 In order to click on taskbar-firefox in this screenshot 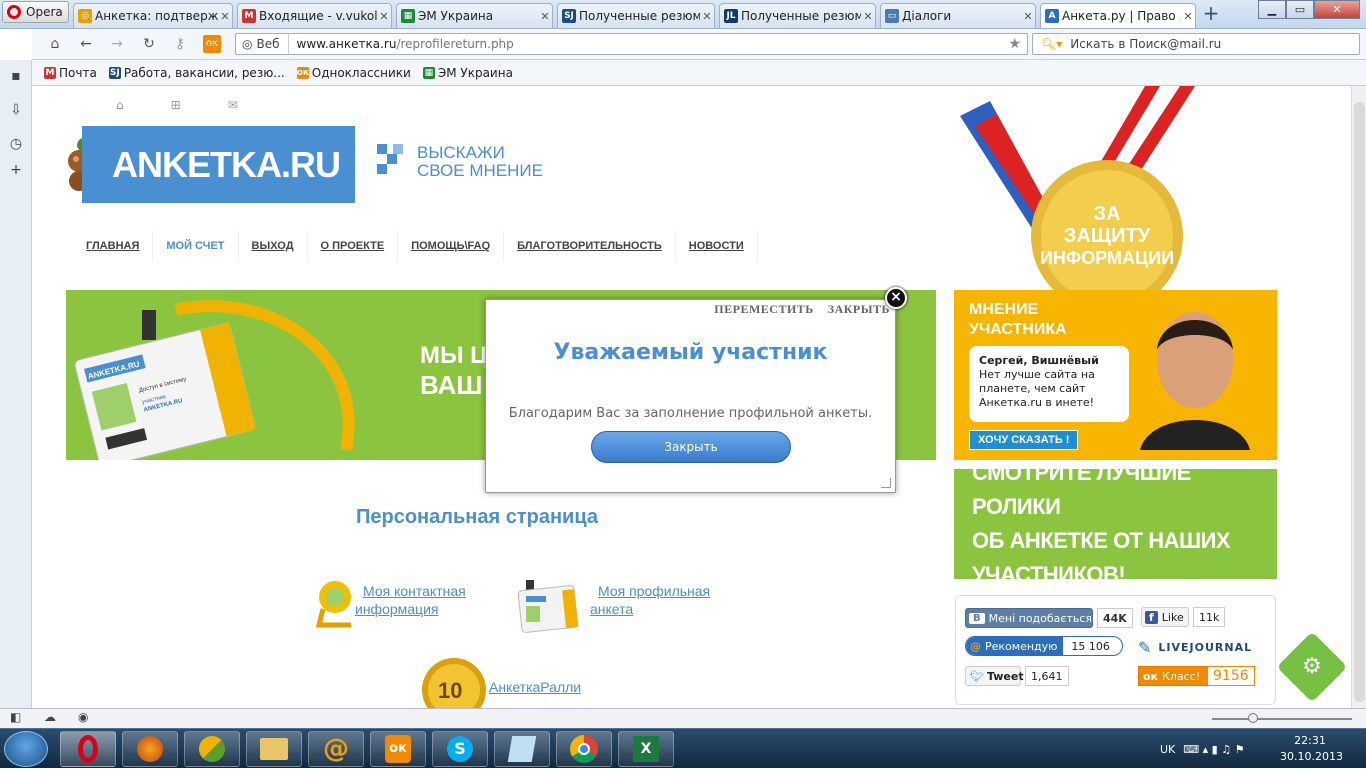, I will do `click(150, 749)`.